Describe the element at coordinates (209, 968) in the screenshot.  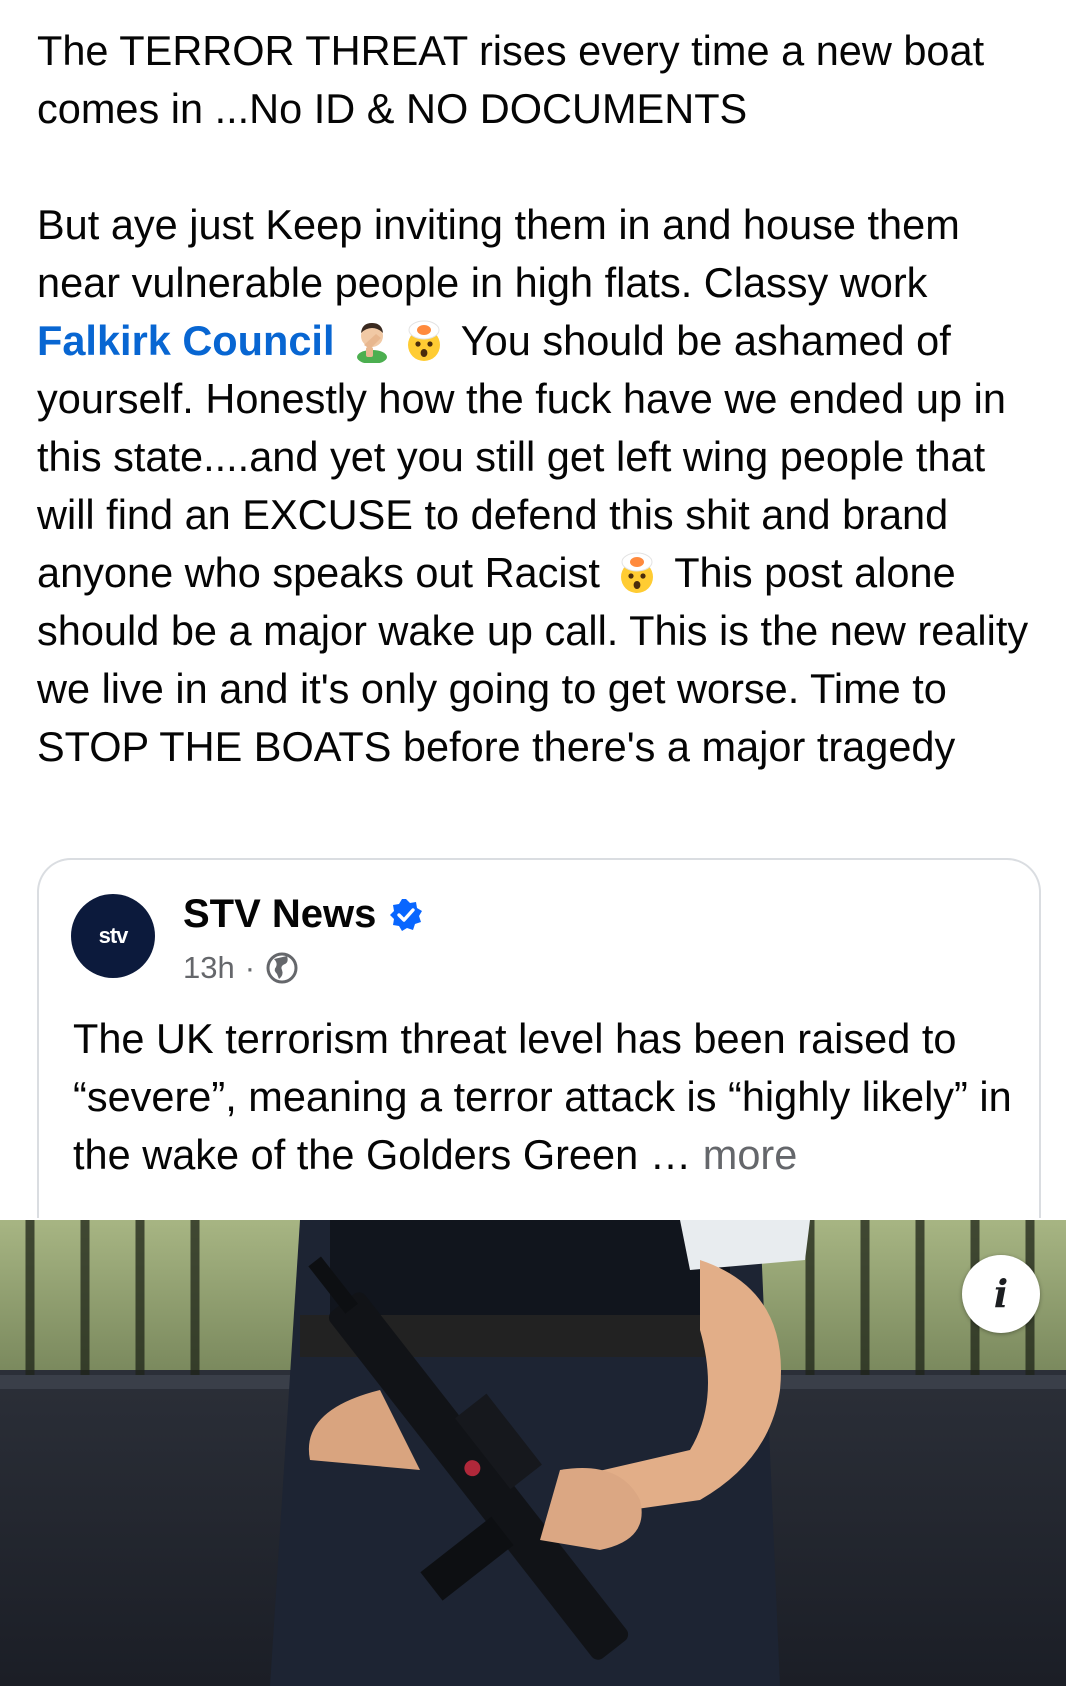
I see `post-timestamp: 13h` at that location.